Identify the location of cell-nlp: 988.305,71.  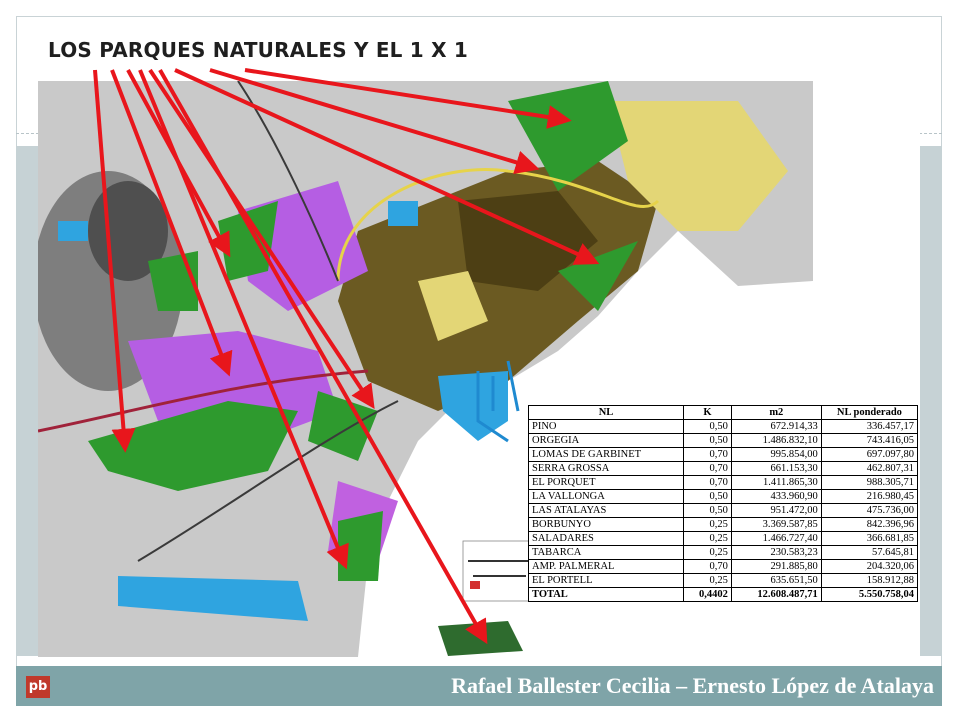
(869, 482).